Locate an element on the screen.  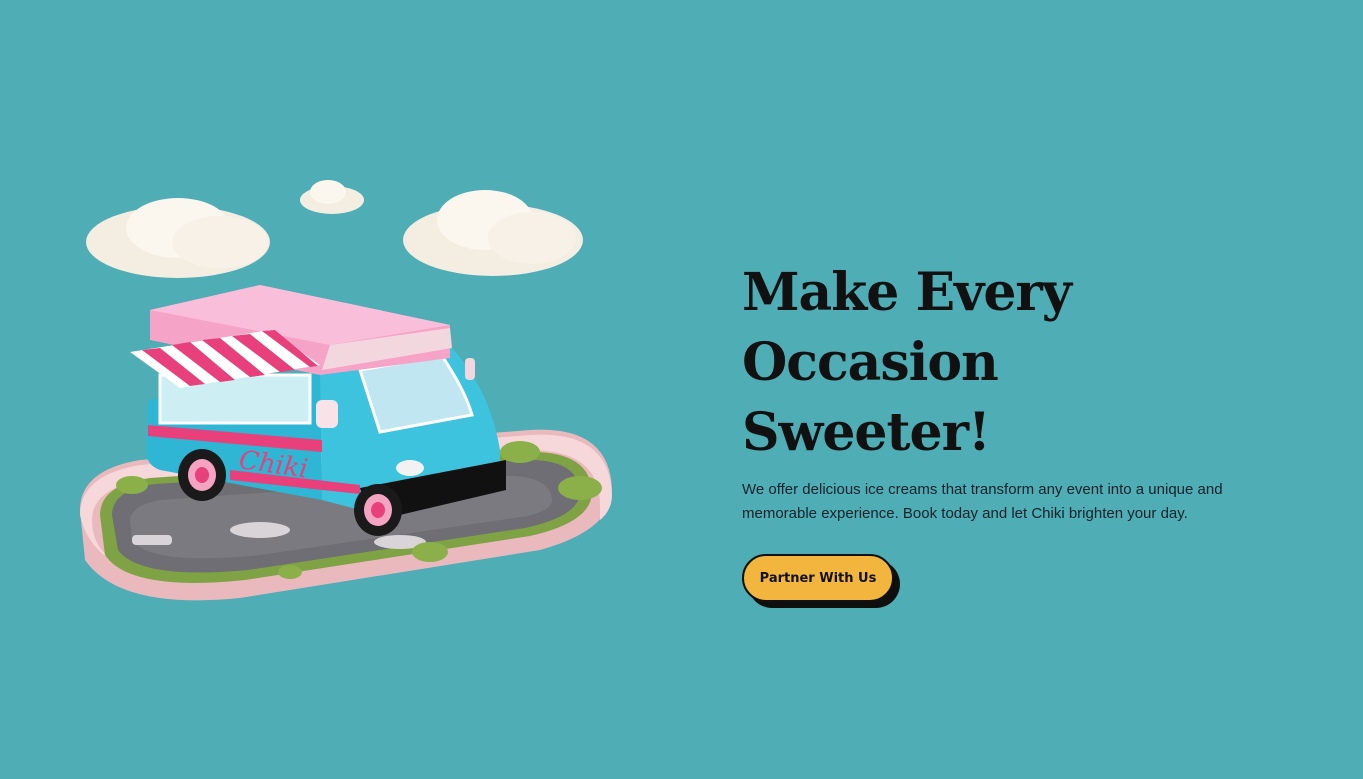
hero-headline-line-1: Make Every is located at coordinates (907, 292).